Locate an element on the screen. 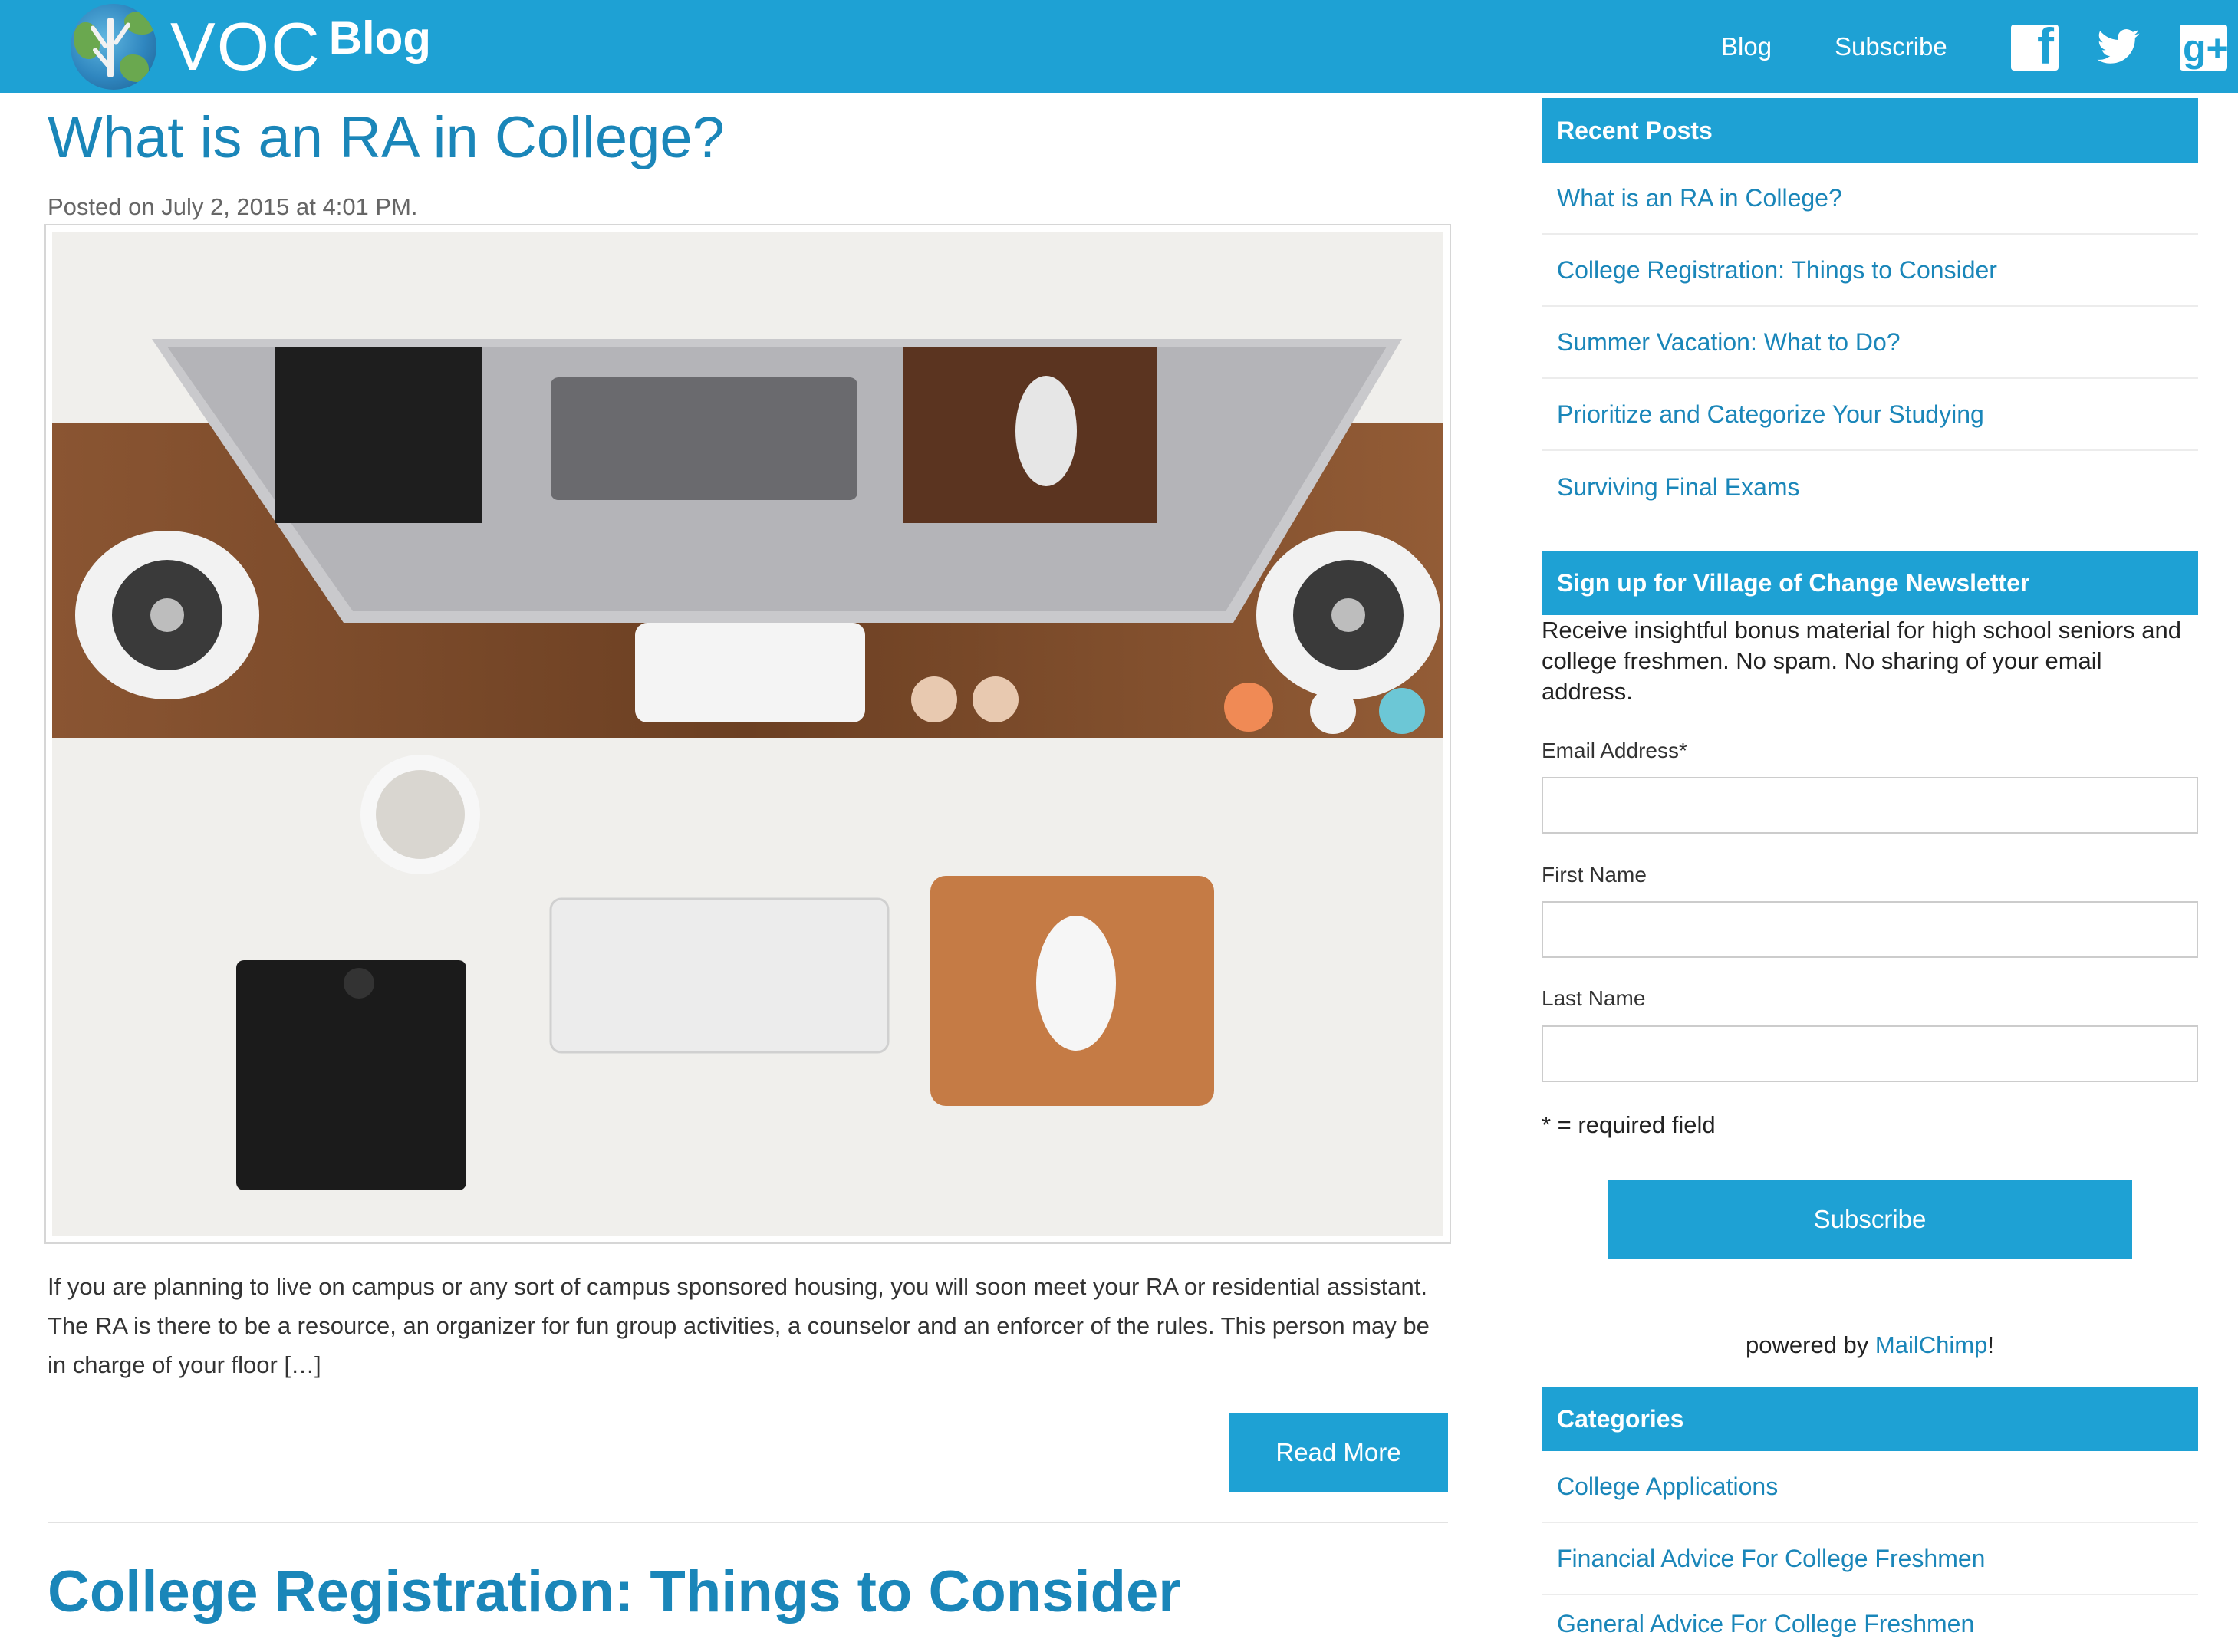 This screenshot has height=1652, width=2238. powered-by-prefix: powered by is located at coordinates (1810, 1344).